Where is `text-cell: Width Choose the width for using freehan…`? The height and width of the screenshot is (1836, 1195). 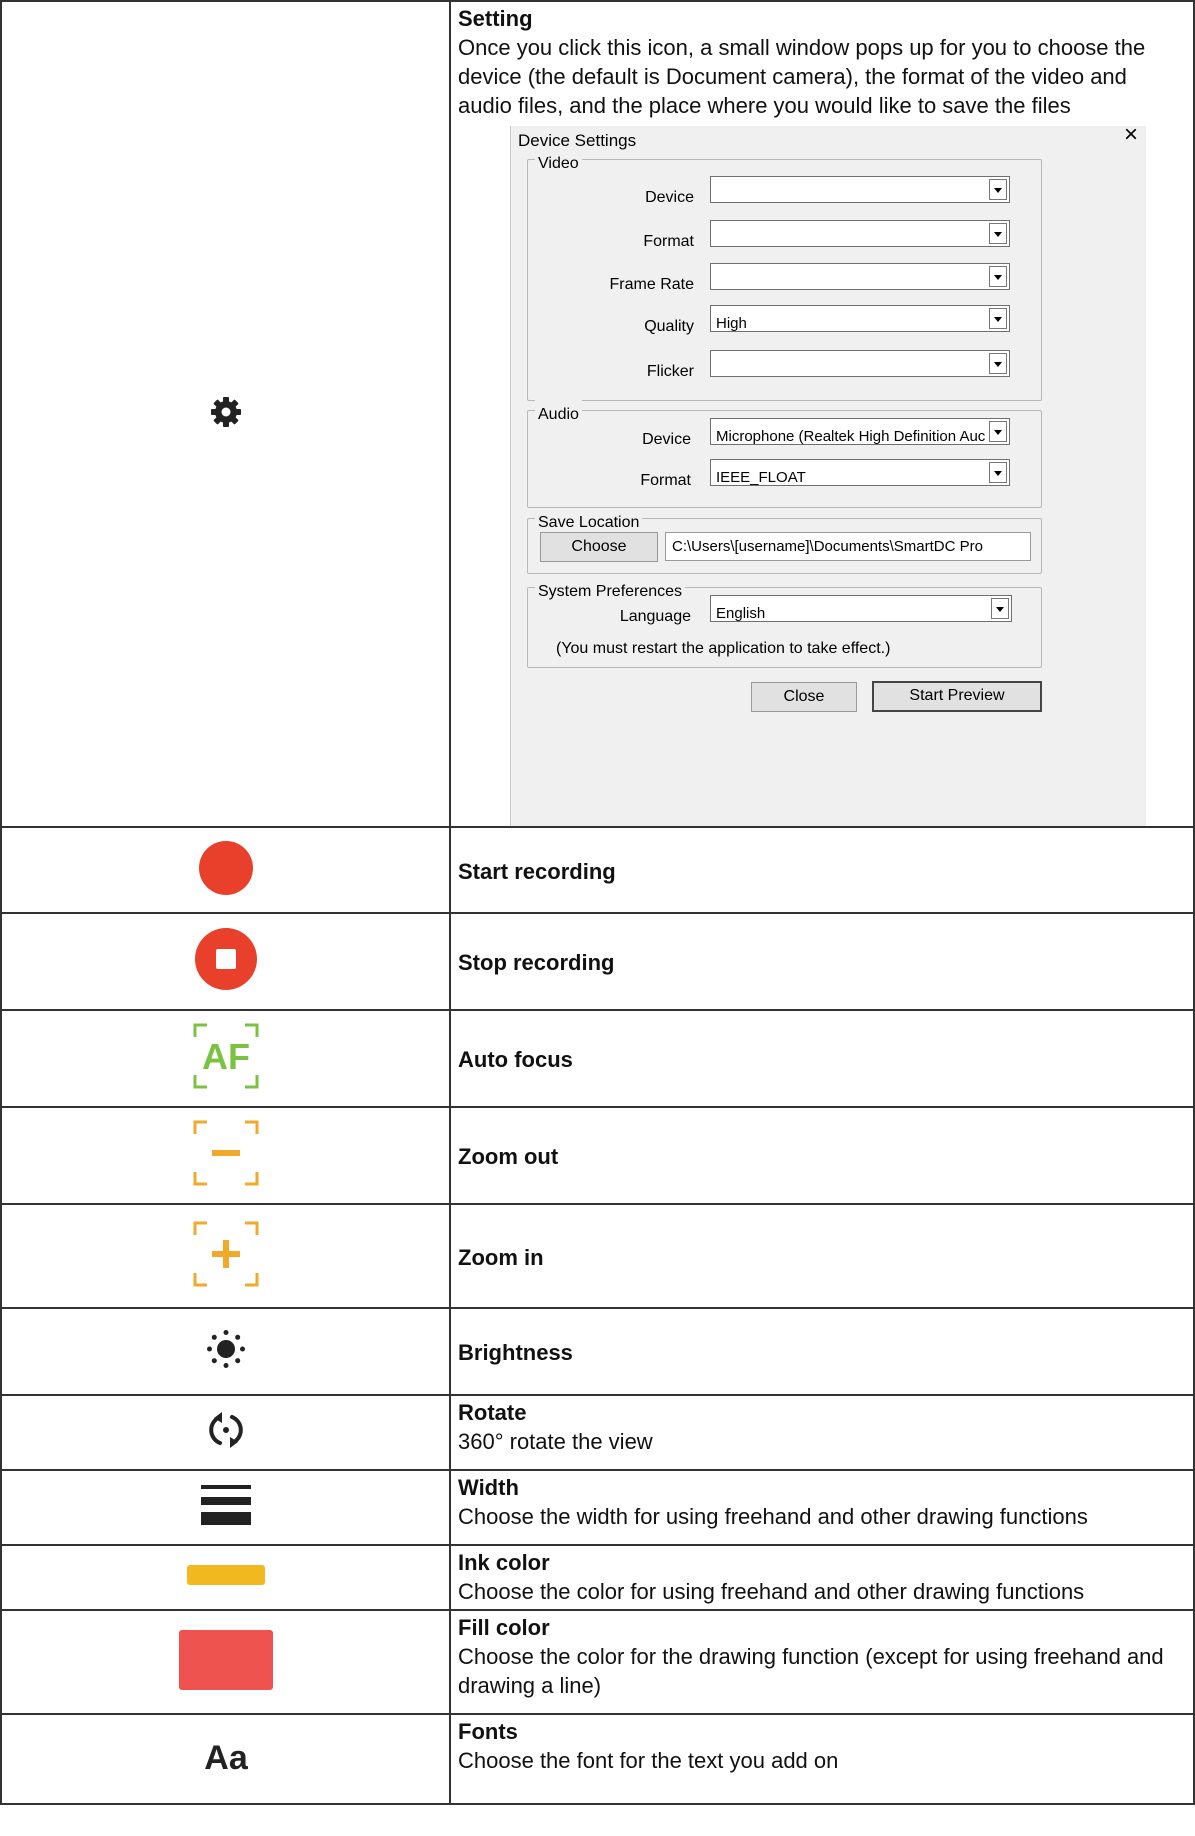 text-cell: Width Choose the width for using freehan… is located at coordinates (822, 1507).